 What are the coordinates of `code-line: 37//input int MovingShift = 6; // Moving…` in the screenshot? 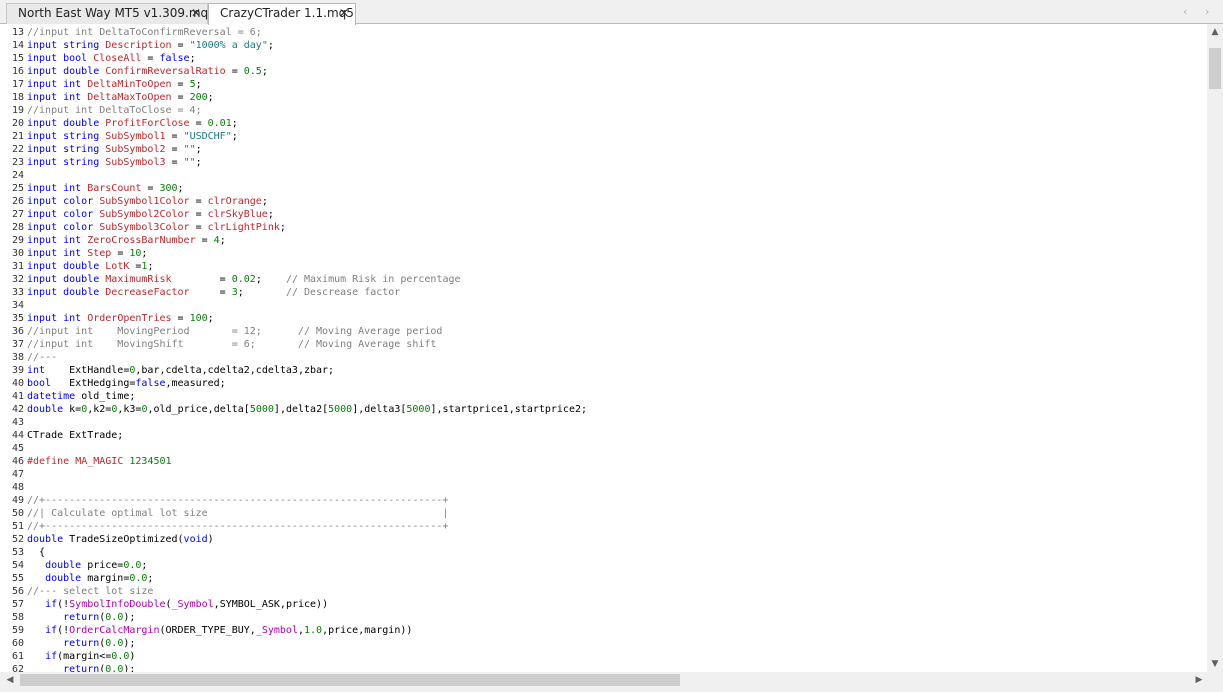 It's located at (603, 344).